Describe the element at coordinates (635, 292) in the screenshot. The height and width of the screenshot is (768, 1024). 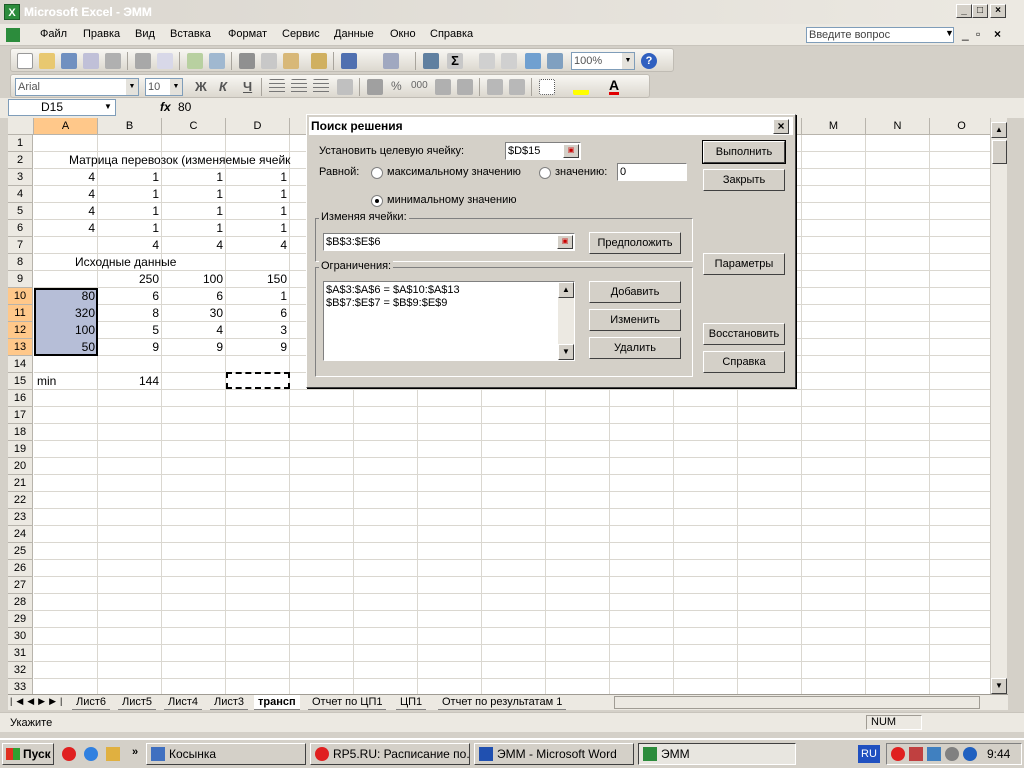
I see `add-button: Добавить` at that location.